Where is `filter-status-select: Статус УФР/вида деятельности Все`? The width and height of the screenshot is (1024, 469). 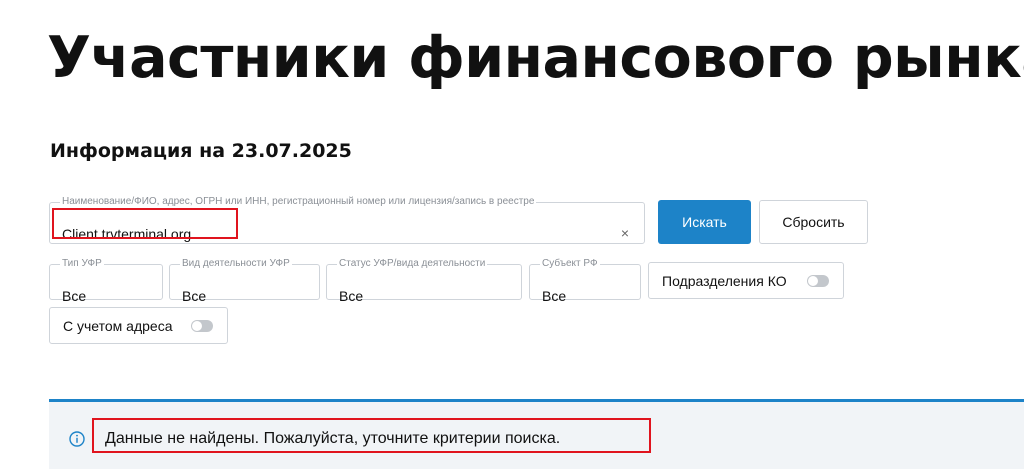 filter-status-select: Статус УФР/вида деятельности Все is located at coordinates (424, 281).